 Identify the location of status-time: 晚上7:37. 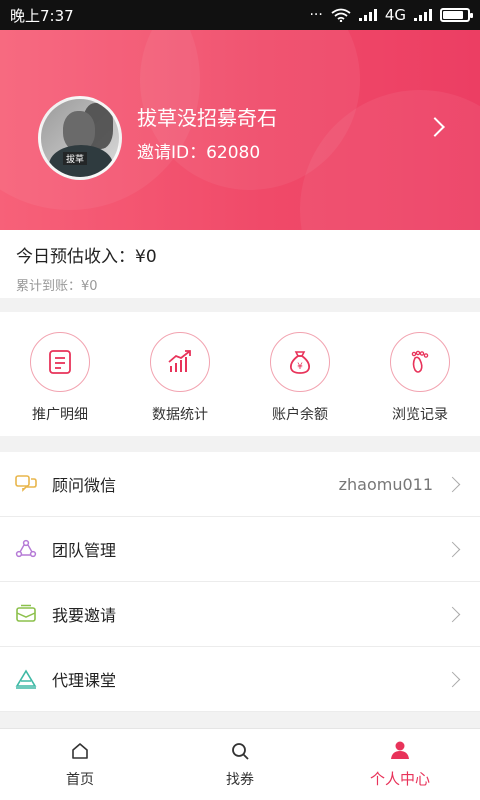
(42, 15).